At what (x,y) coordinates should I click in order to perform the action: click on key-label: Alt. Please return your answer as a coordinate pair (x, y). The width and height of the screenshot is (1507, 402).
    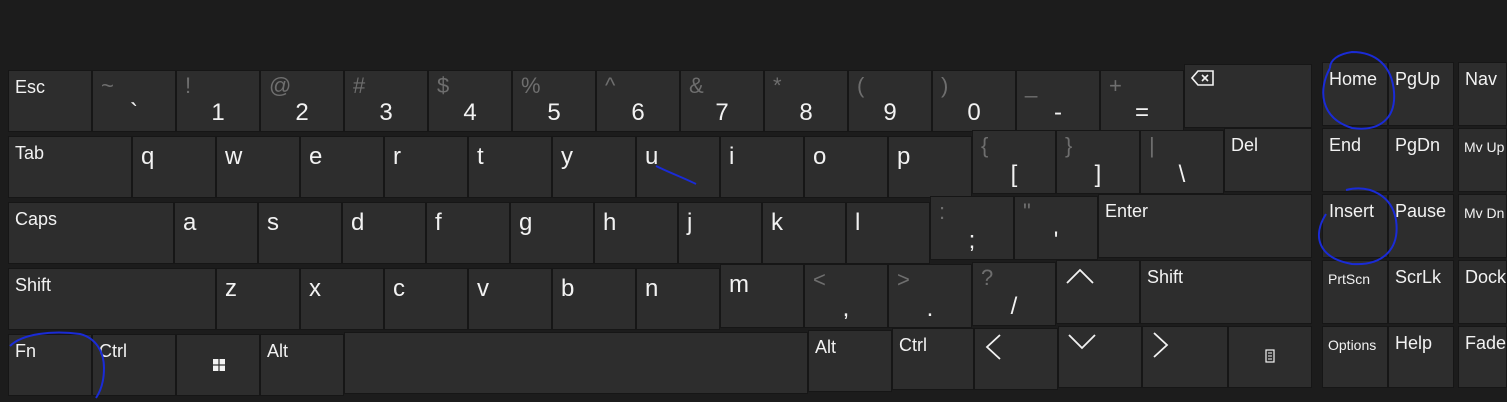
    Looking at the image, I should click on (826, 347).